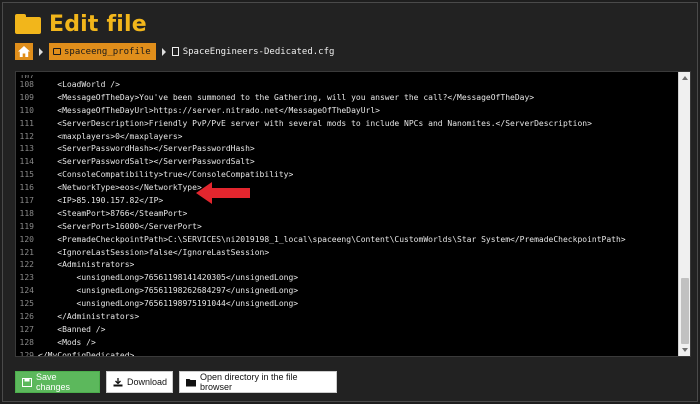 This screenshot has height=404, width=700. I want to click on line-content: <maxplayers>0</maxplayers>, so click(110, 136).